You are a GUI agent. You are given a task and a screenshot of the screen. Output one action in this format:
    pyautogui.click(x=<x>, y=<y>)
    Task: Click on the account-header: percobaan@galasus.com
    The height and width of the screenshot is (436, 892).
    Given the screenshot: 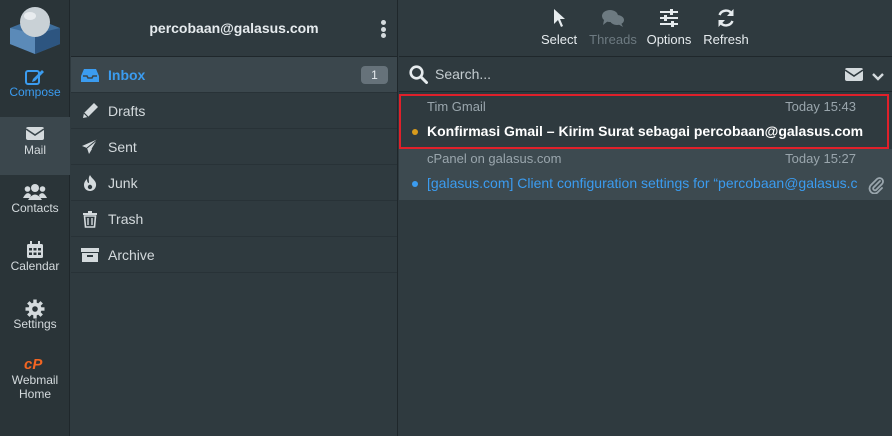 What is the action you would take?
    pyautogui.click(x=234, y=28)
    